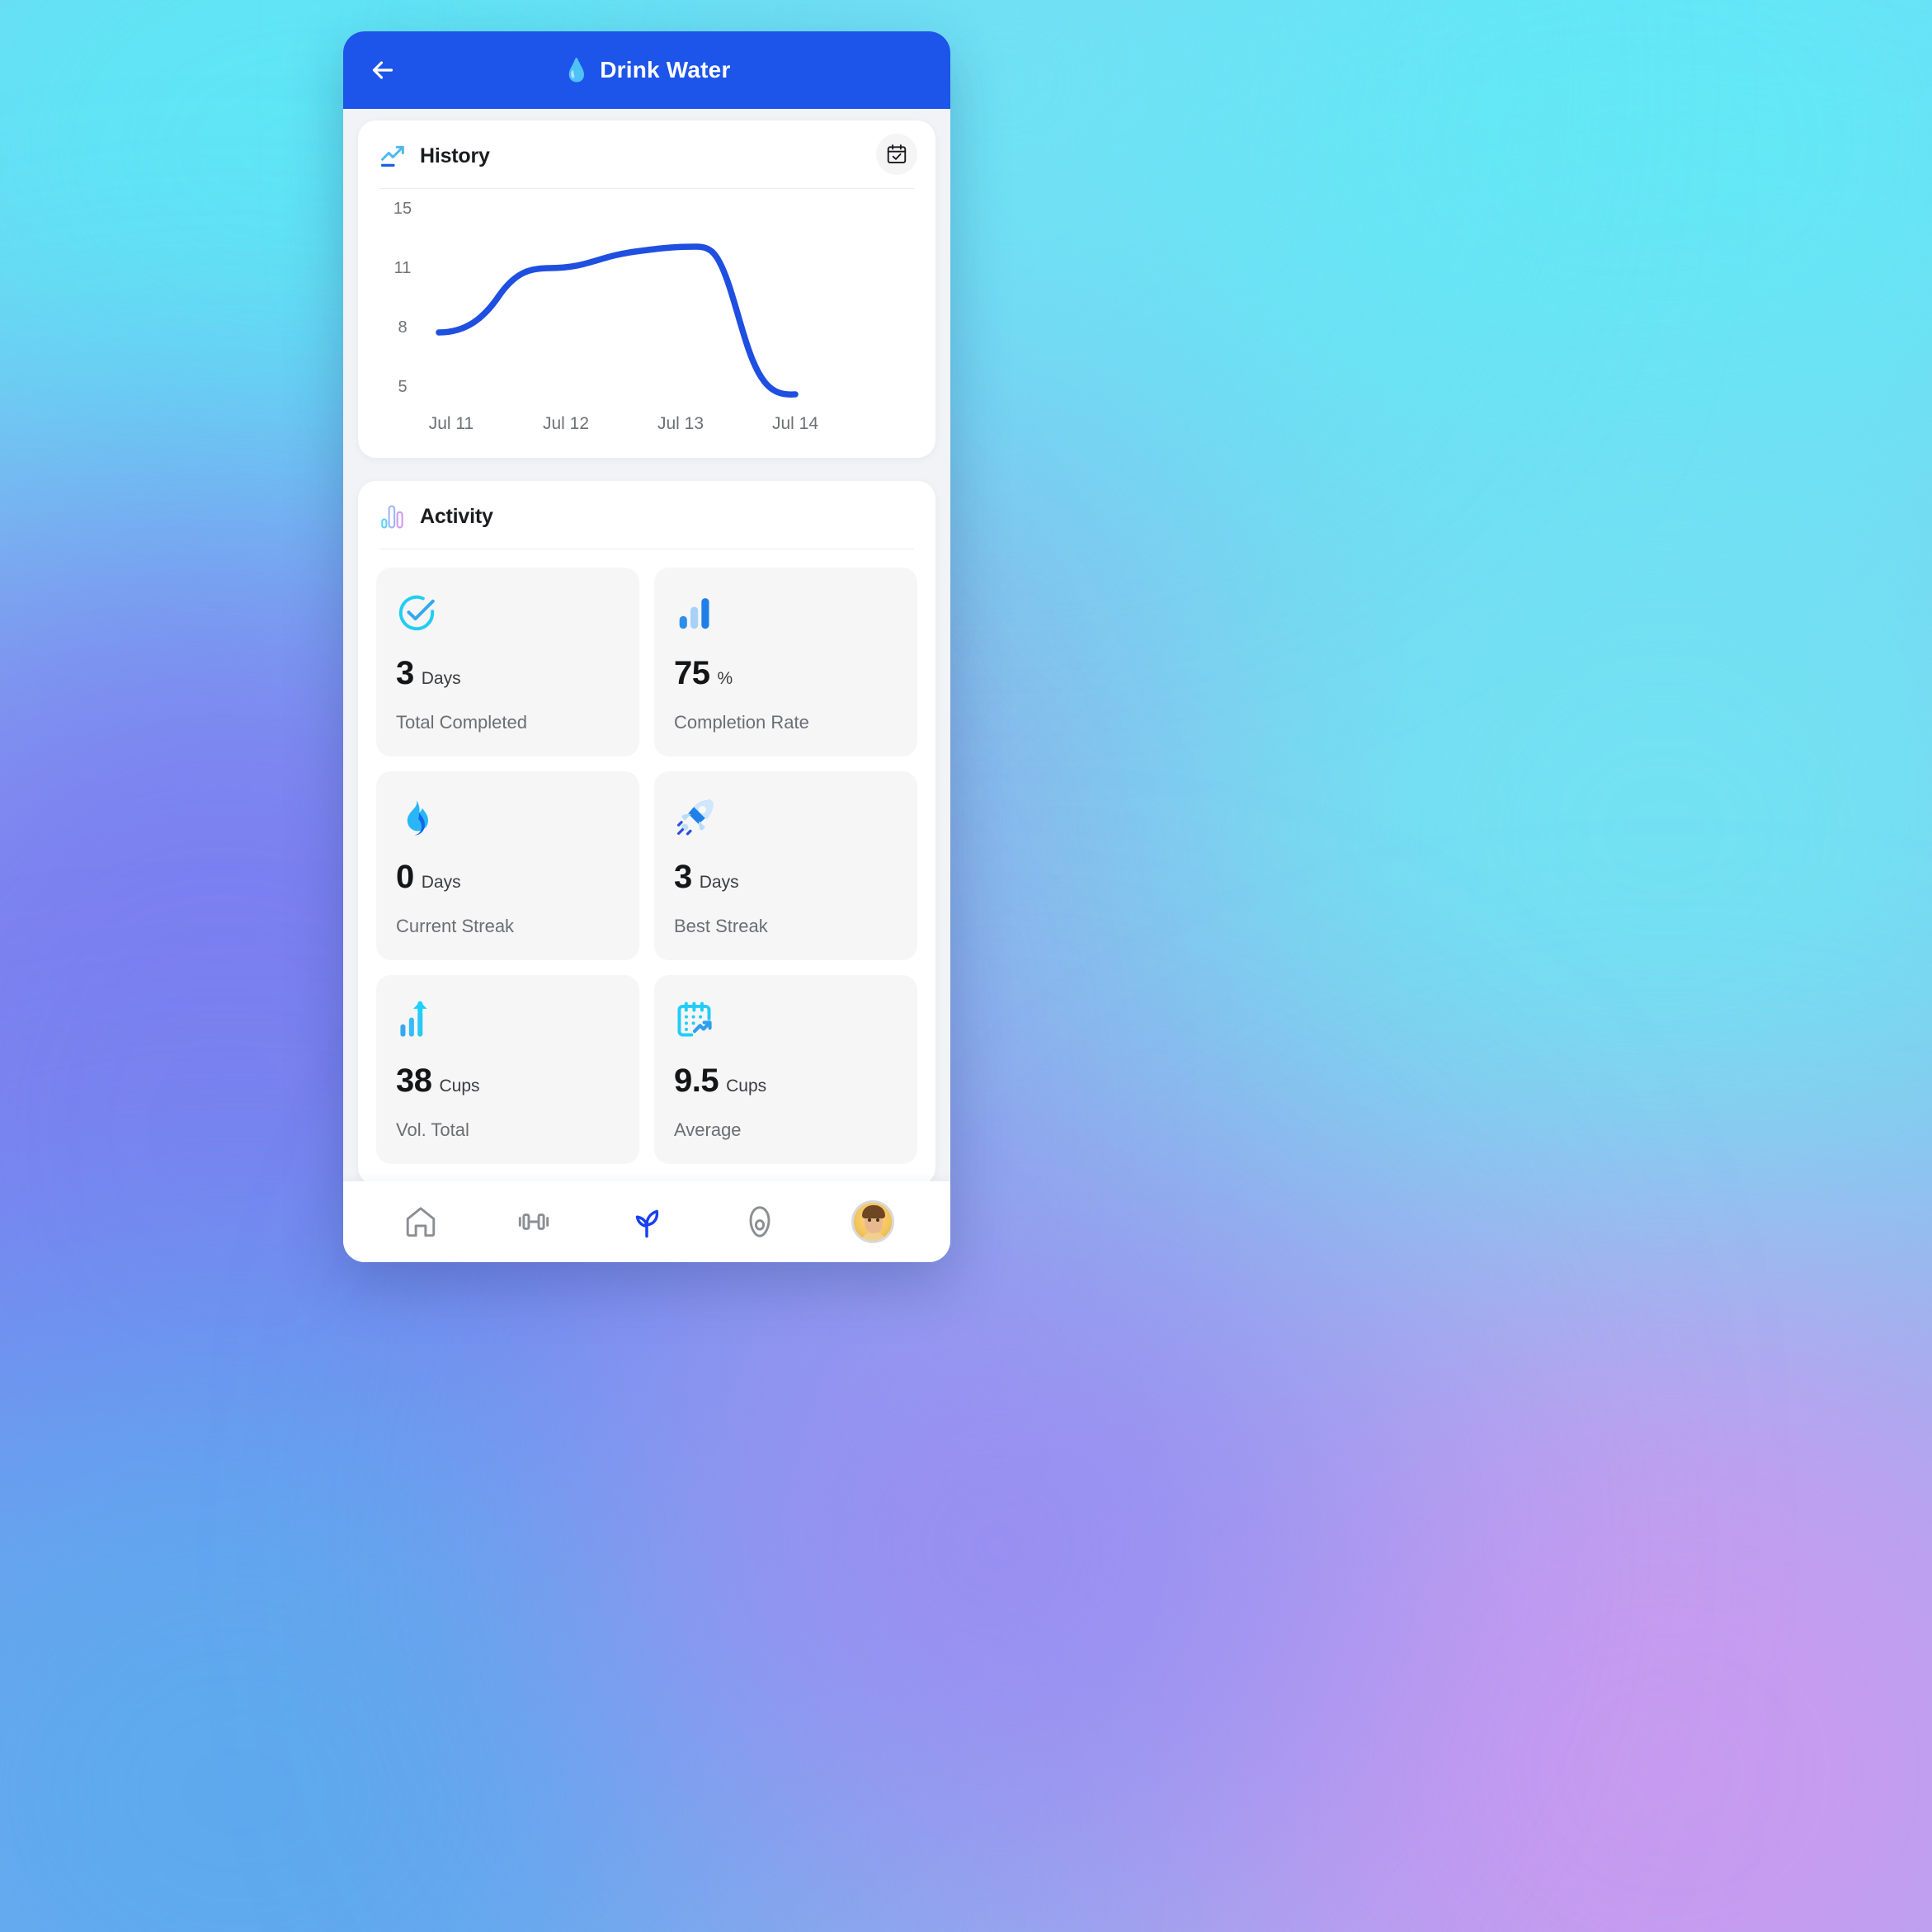  I want to click on history-chart: 15 11 8 5 Jul 11 Jul 12 Jul 13 Jul 14, so click(646, 323).